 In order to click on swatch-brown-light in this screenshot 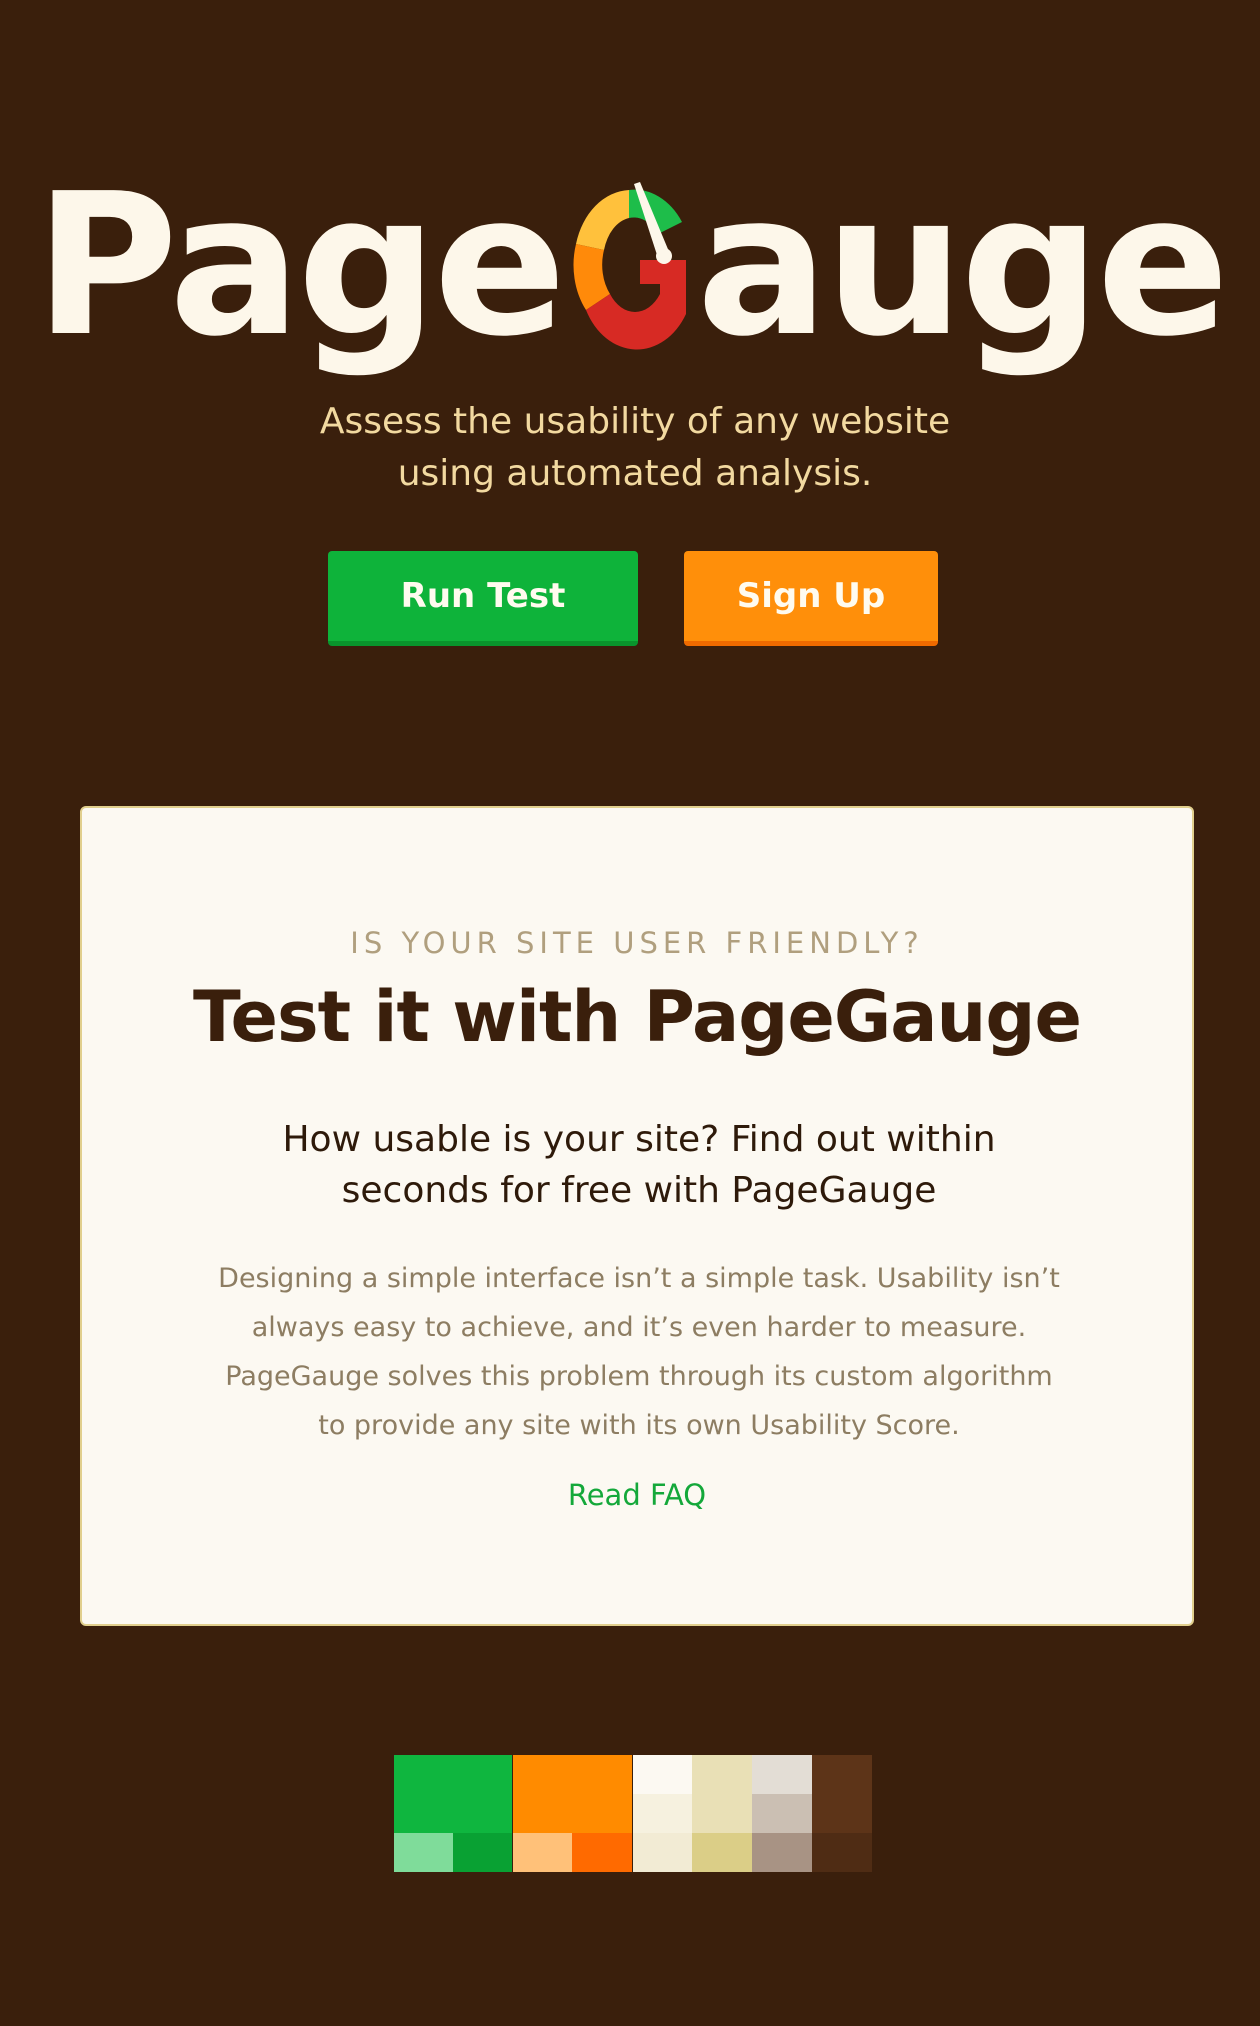, I will do `click(842, 1794)`.